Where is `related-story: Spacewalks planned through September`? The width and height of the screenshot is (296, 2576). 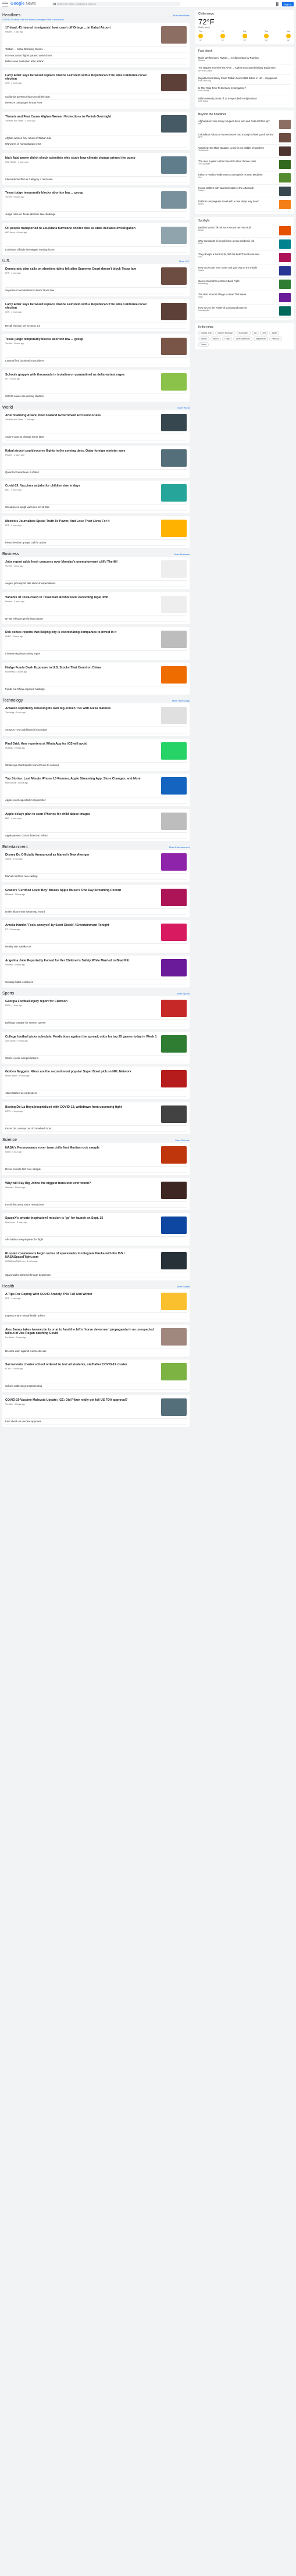 related-story: Spacewalks planned through September is located at coordinates (96, 1275).